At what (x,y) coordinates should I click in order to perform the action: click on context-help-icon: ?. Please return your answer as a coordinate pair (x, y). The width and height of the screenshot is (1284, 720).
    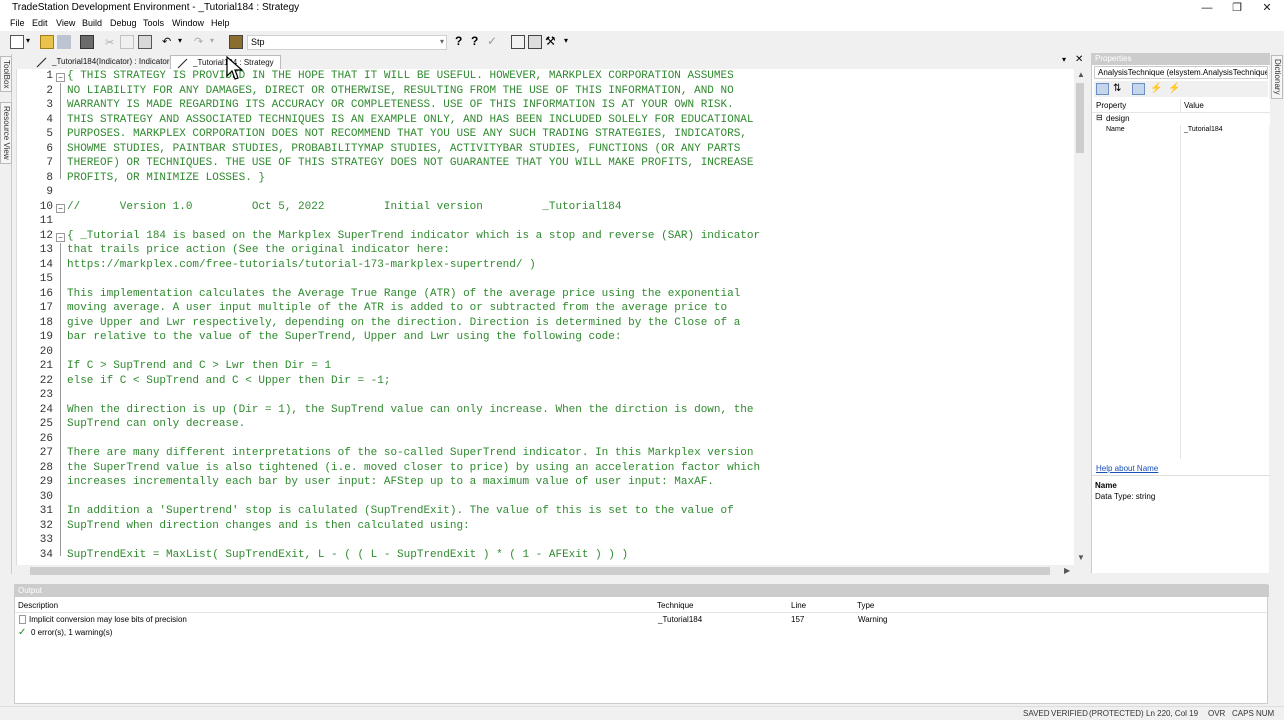
    Looking at the image, I should click on (474, 41).